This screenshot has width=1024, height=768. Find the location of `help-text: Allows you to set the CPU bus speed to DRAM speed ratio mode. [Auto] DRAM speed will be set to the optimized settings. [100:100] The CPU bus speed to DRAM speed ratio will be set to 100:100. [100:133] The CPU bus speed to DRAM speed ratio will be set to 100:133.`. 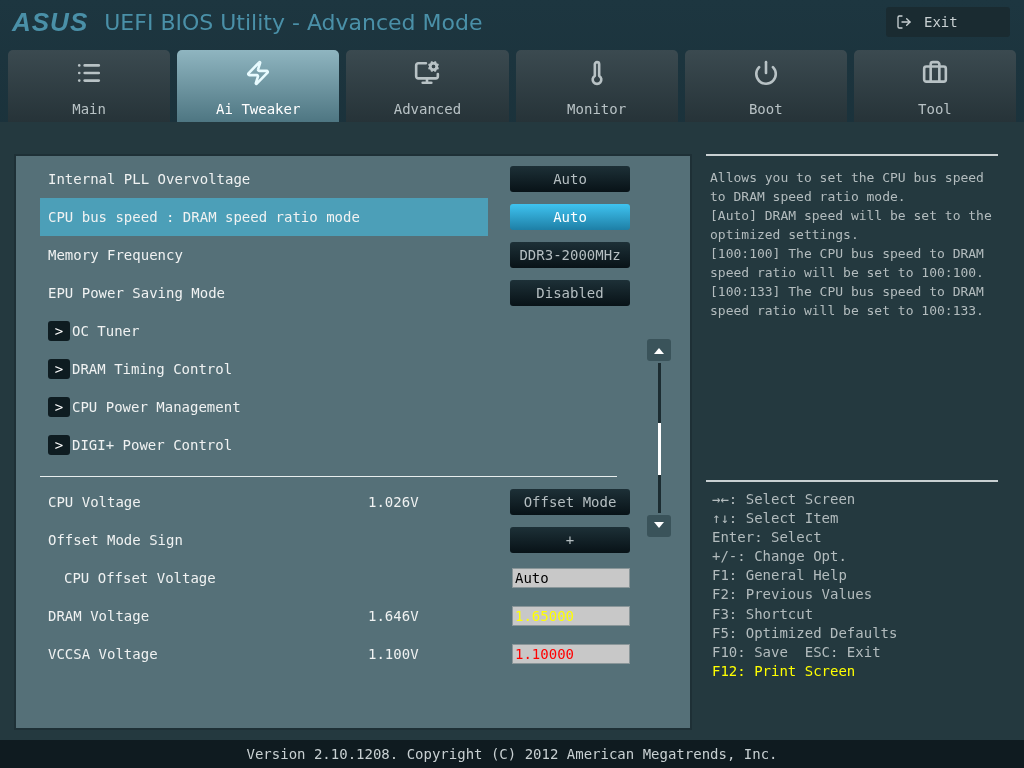

help-text: Allows you to set the CPU bus speed to DRAM speed ratio mode. [Auto] DRAM speed will be set to the optimized settings. [100:100] The CPU bus speed to DRAM speed ratio will be set to 100:100. [100:133] The CPU bus speed to DRAM speed ratio will be set to 100:133. is located at coordinates (852, 317).